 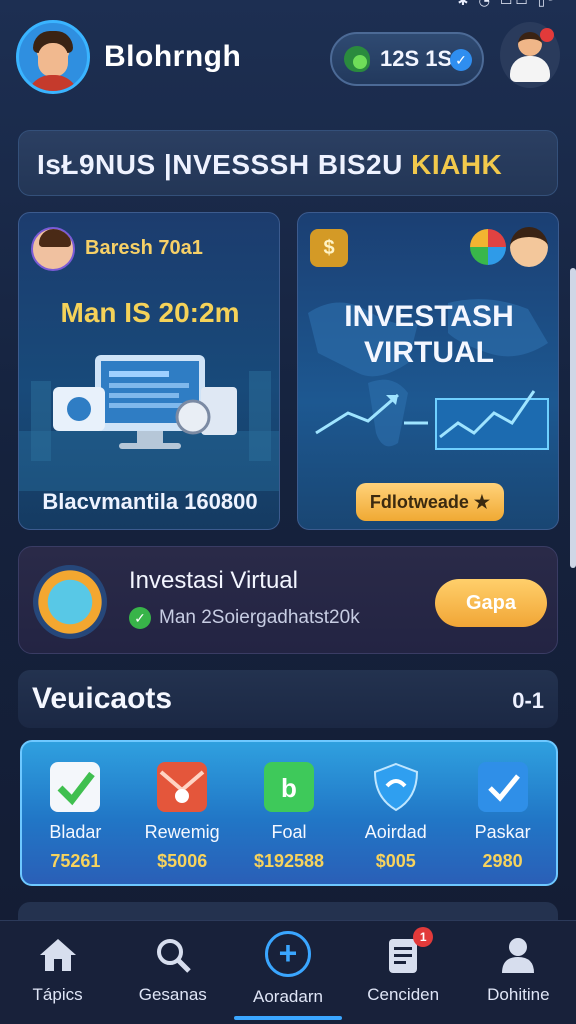 I want to click on avatar, so click(x=53, y=57).